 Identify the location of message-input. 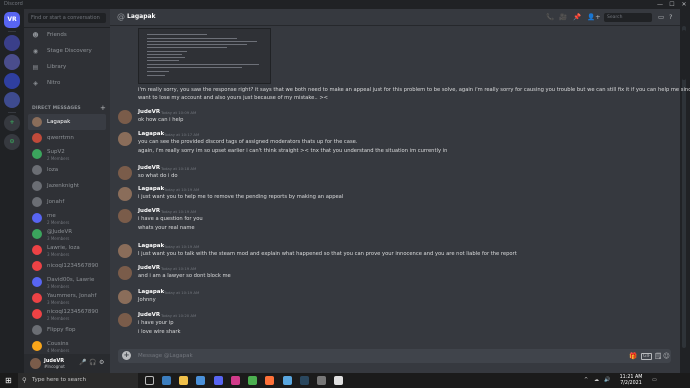
(338, 356).